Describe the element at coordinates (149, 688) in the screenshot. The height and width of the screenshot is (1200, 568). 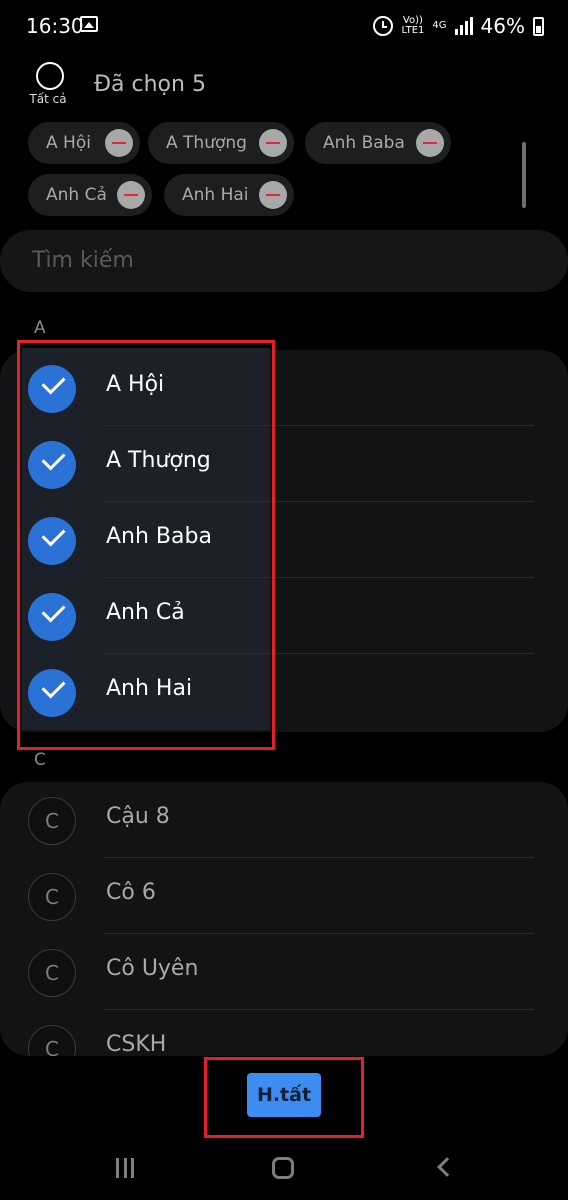
I see `contact-name: Anh Hai` at that location.